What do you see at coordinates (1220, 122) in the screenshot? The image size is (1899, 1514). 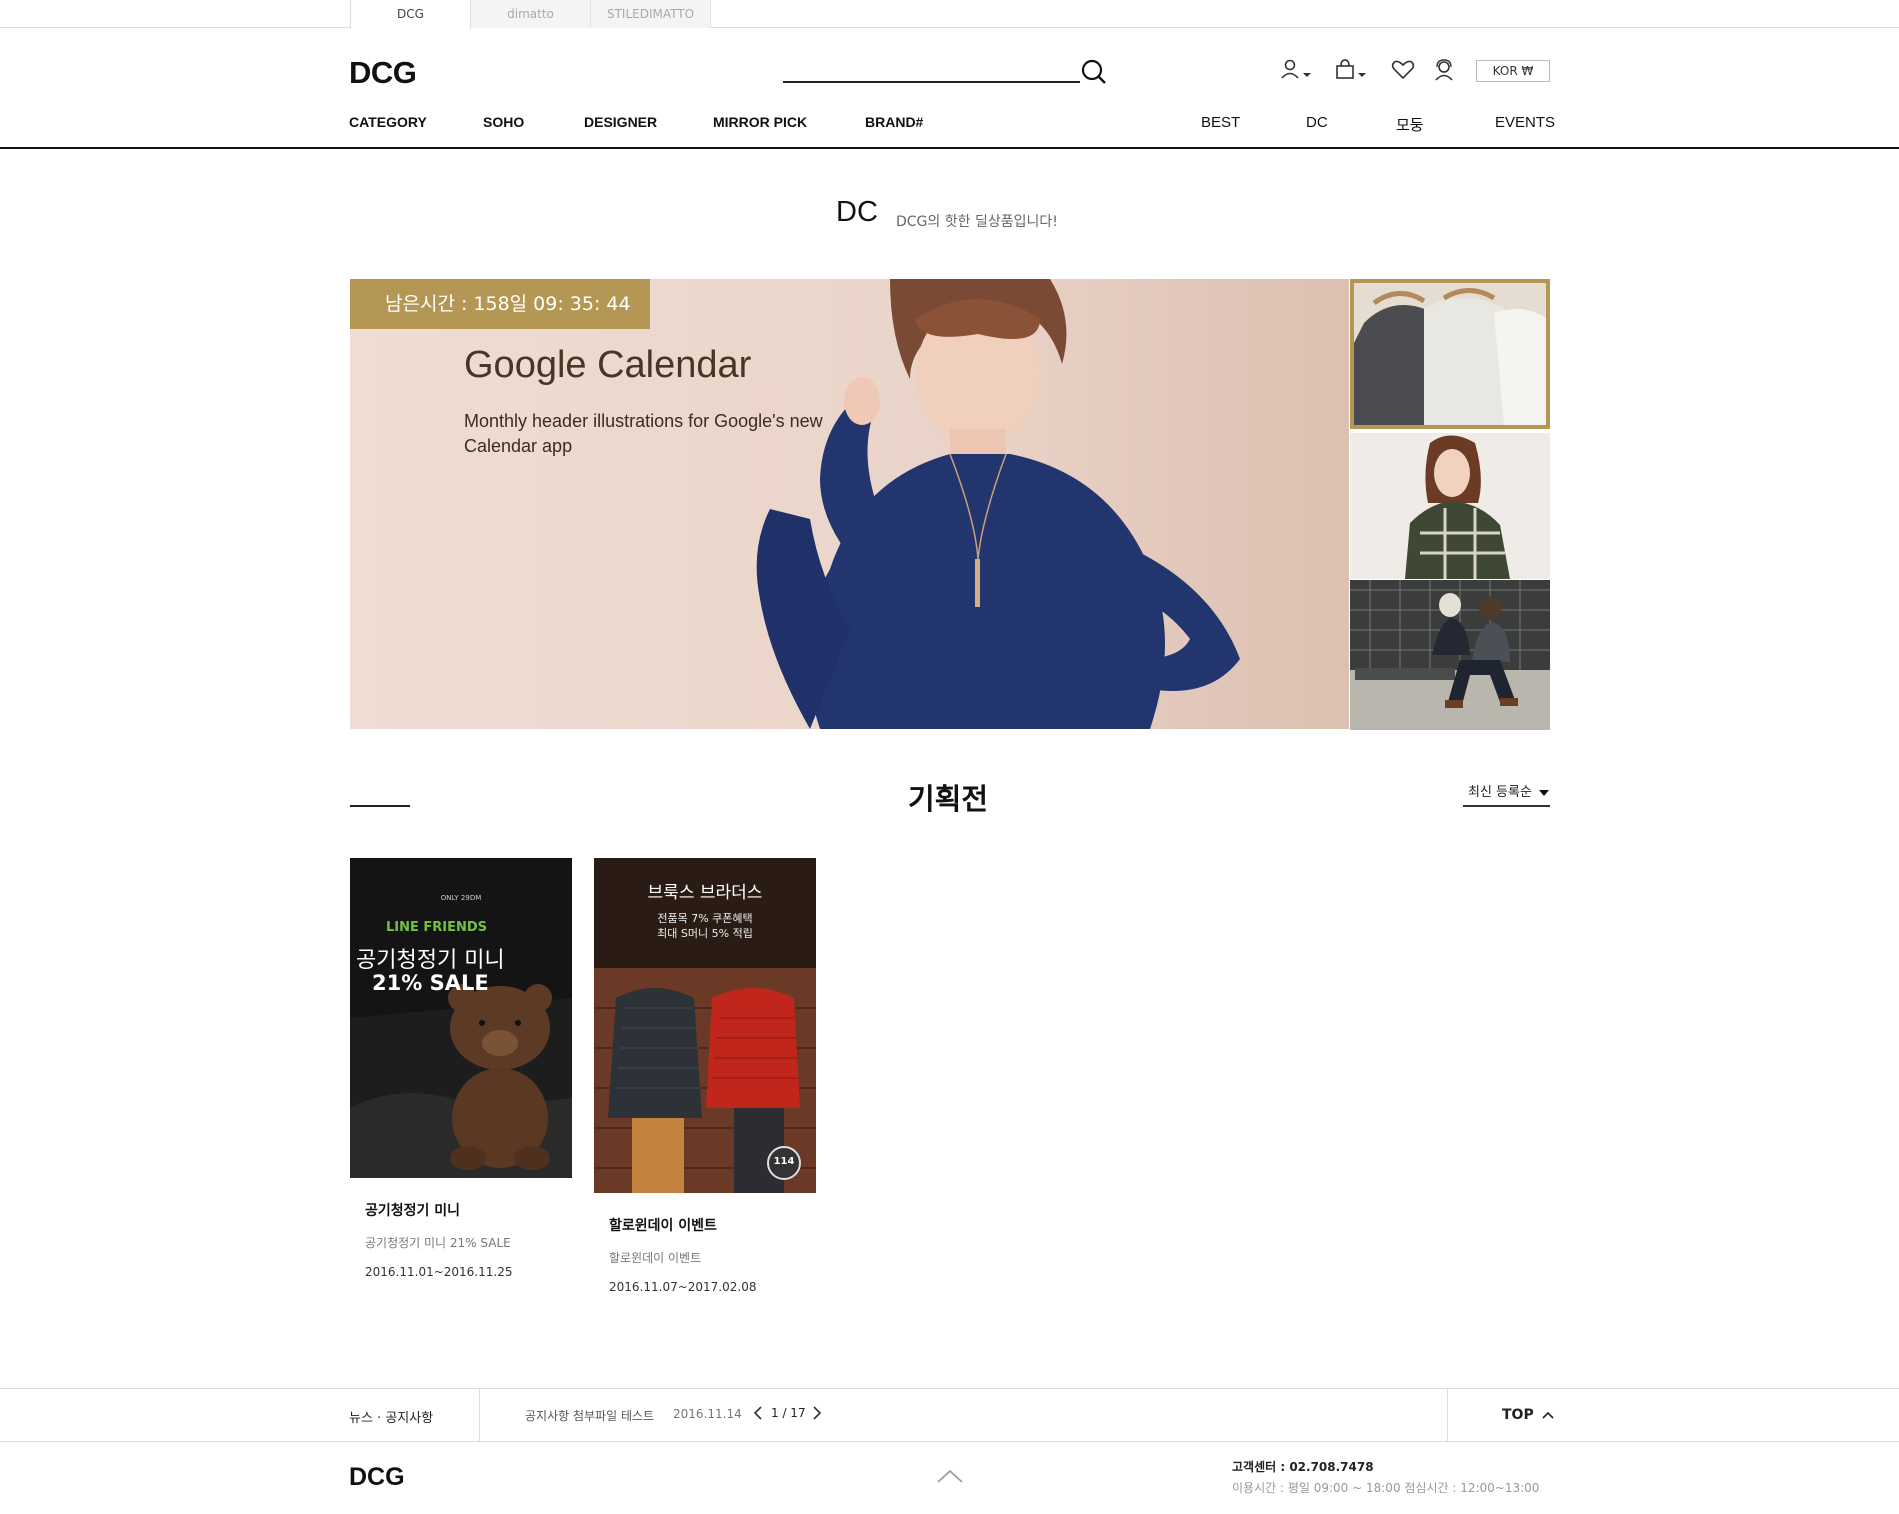 I see `nav-best: BEST` at bounding box center [1220, 122].